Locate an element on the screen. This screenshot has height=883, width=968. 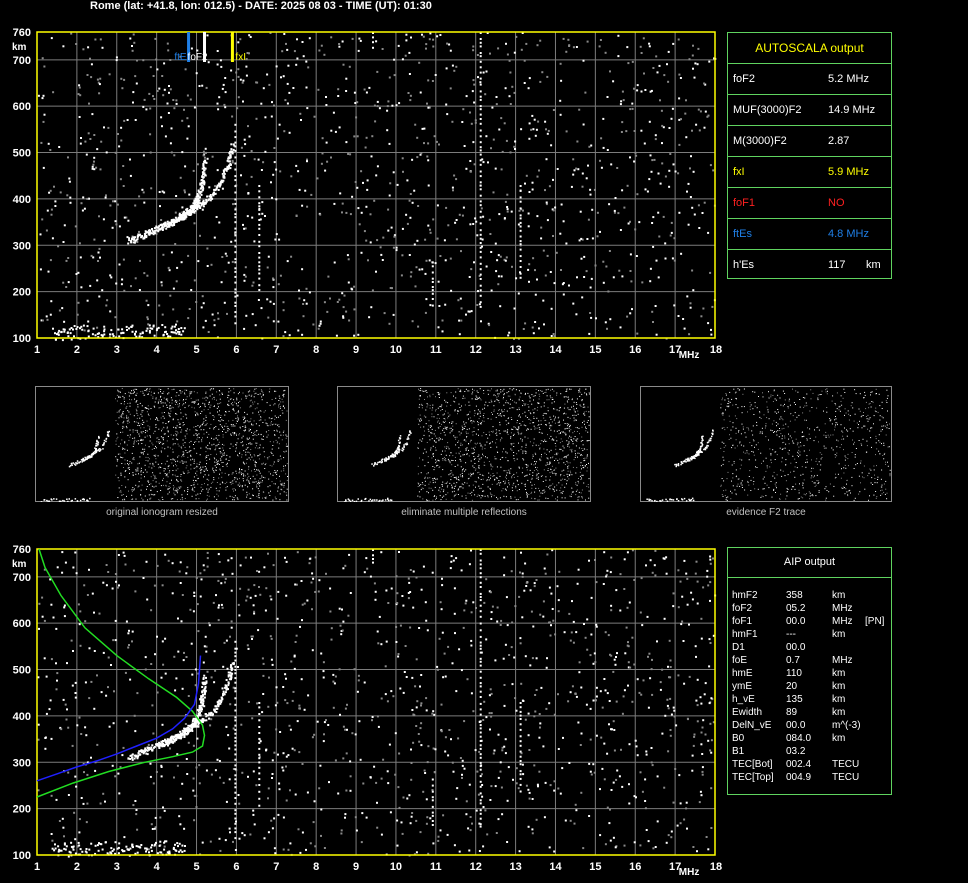
trace-f2-ordinary is located at coordinates (187, 208).